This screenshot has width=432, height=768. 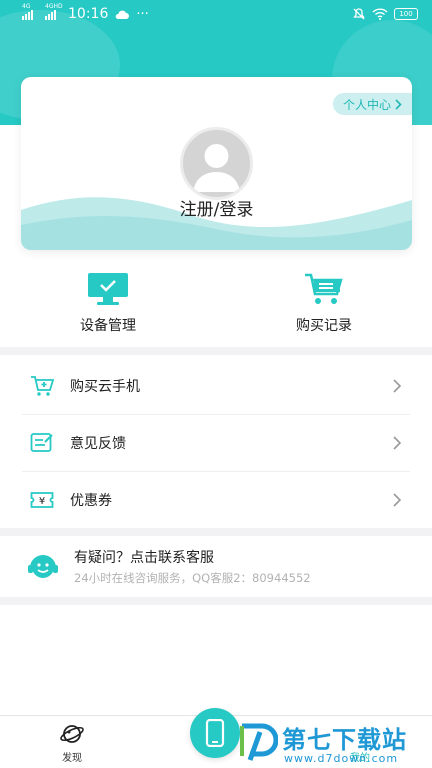 What do you see at coordinates (216, 566) in the screenshot?
I see `customer-service-row: 有疑问？点击联系客服 24小时在线咨询服务，QQ客服2：80944552` at bounding box center [216, 566].